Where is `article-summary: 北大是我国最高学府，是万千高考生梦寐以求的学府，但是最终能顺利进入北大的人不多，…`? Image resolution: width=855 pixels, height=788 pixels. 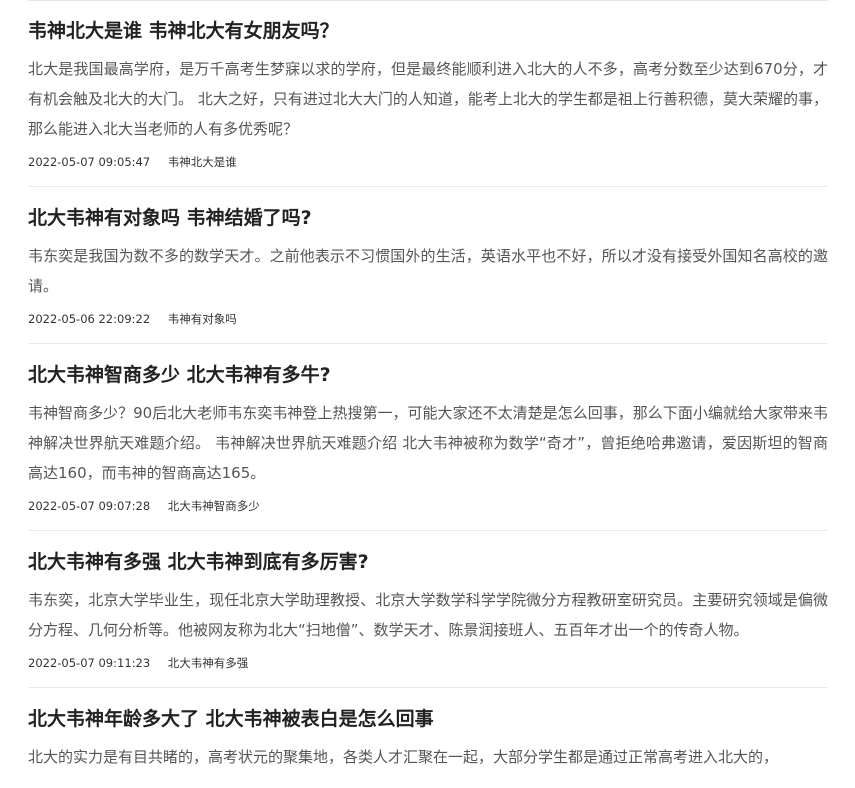 article-summary: 北大是我国最高学府，是万千高考生梦寐以求的学府，但是最终能顺利进入北大的人不多，… is located at coordinates (428, 99).